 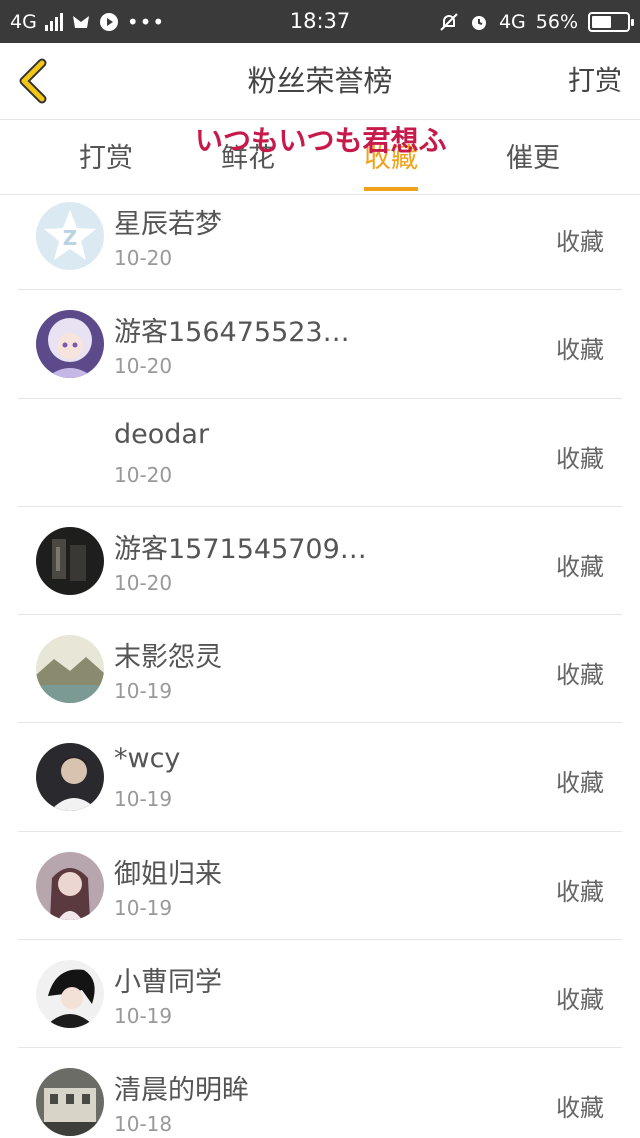 I want to click on list-item: *wcy 10-19 收藏, so click(x=320, y=777).